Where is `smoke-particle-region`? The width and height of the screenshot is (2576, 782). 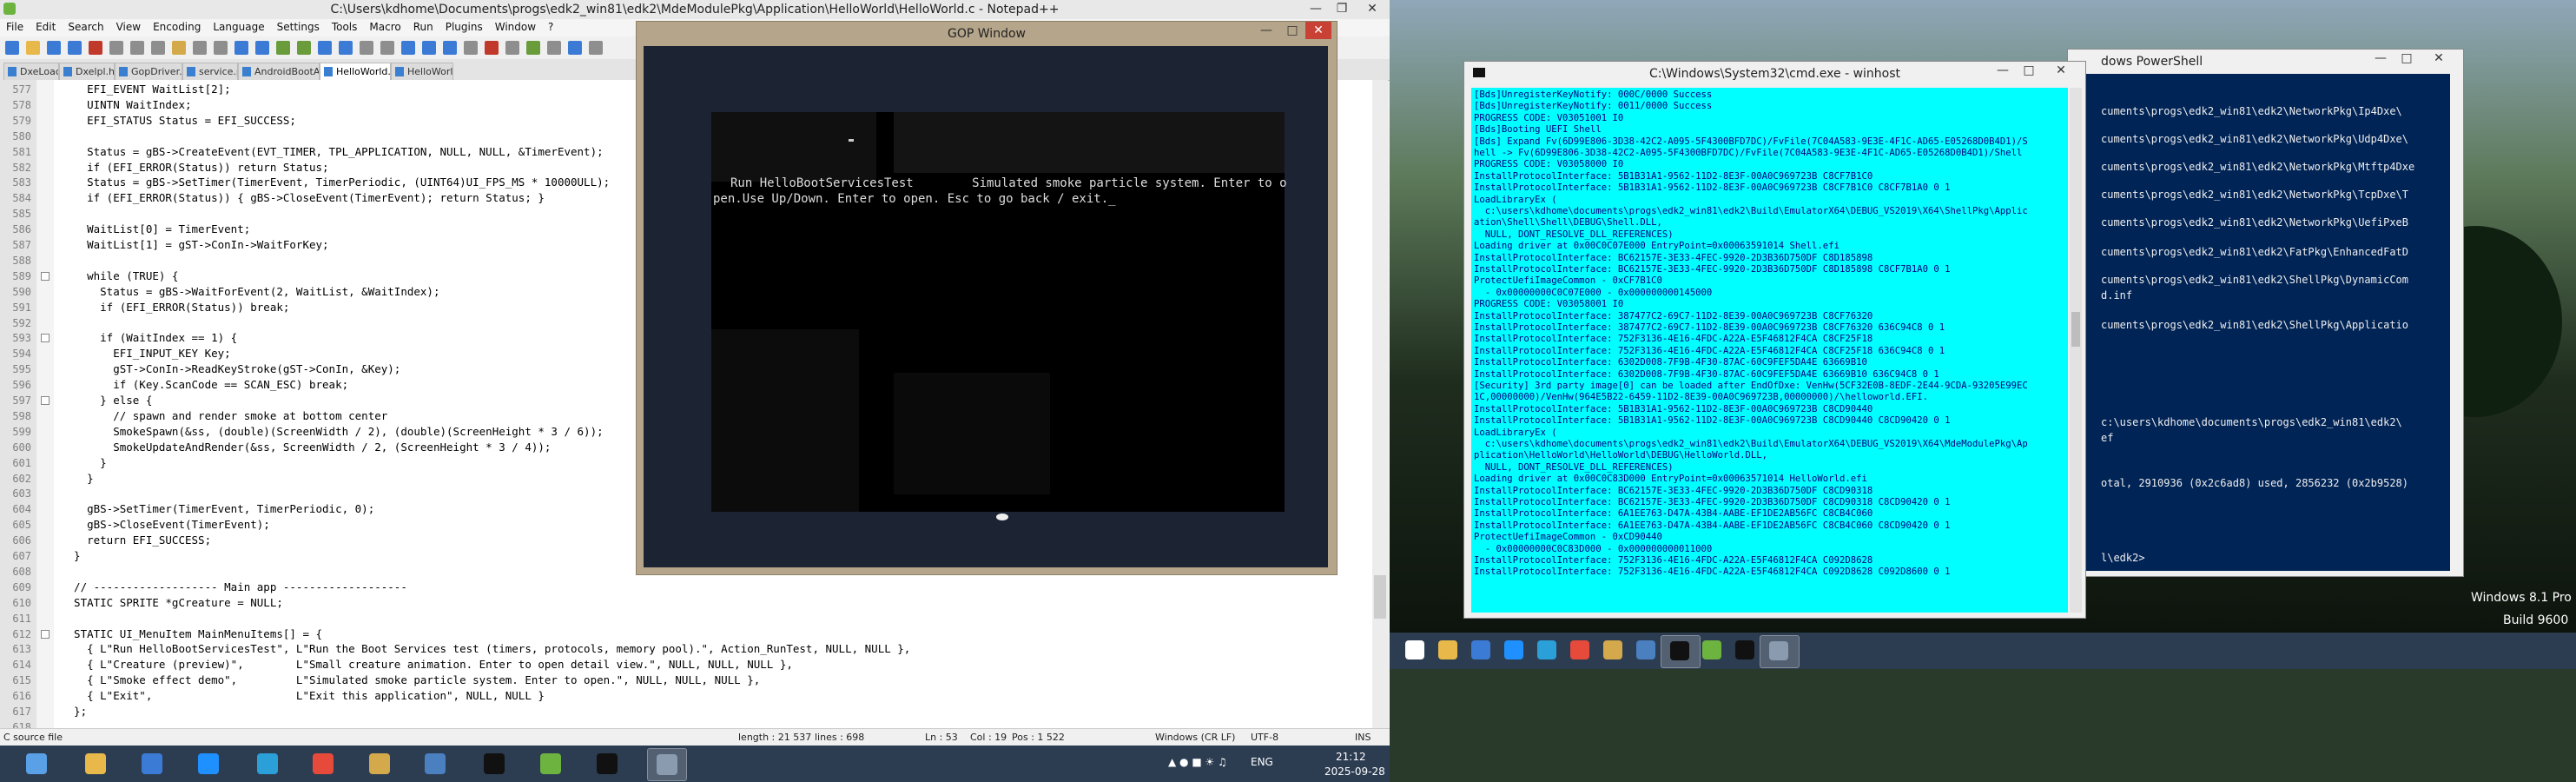
smoke-particle-region is located at coordinates (972, 433).